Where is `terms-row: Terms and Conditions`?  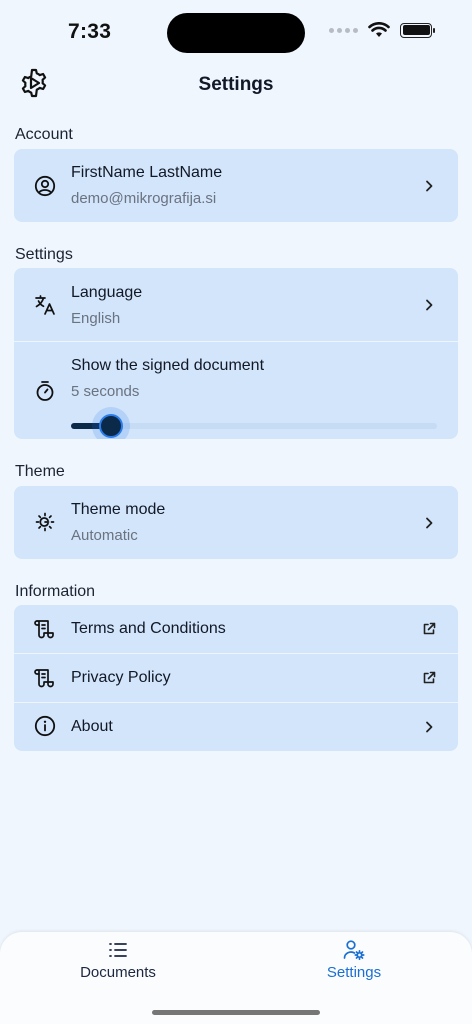
terms-row: Terms and Conditions is located at coordinates (236, 629).